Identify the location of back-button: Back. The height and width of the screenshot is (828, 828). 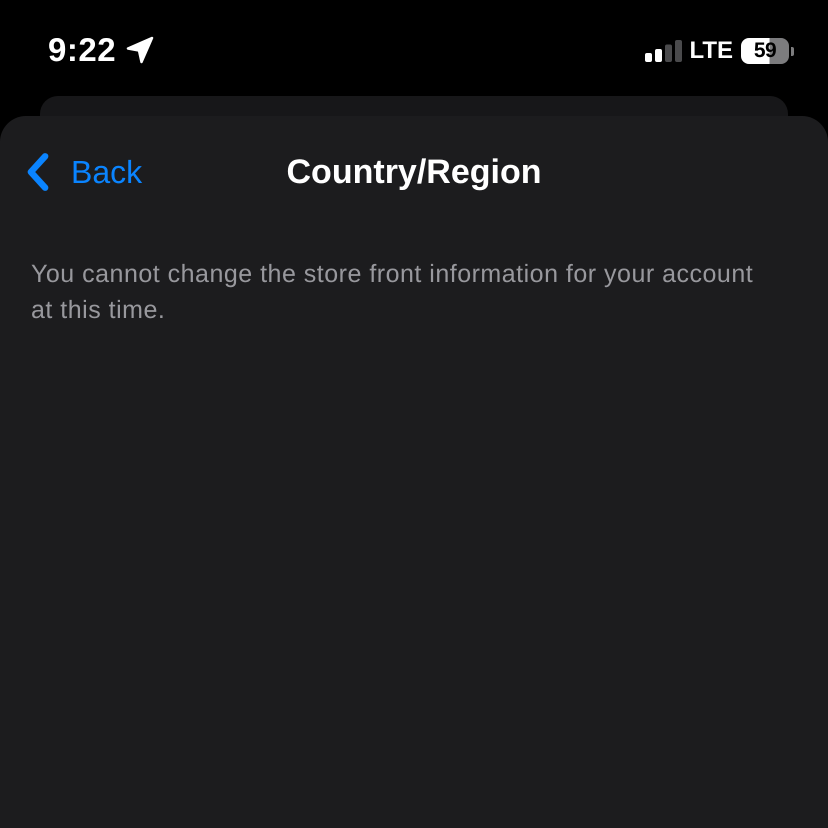
(83, 172).